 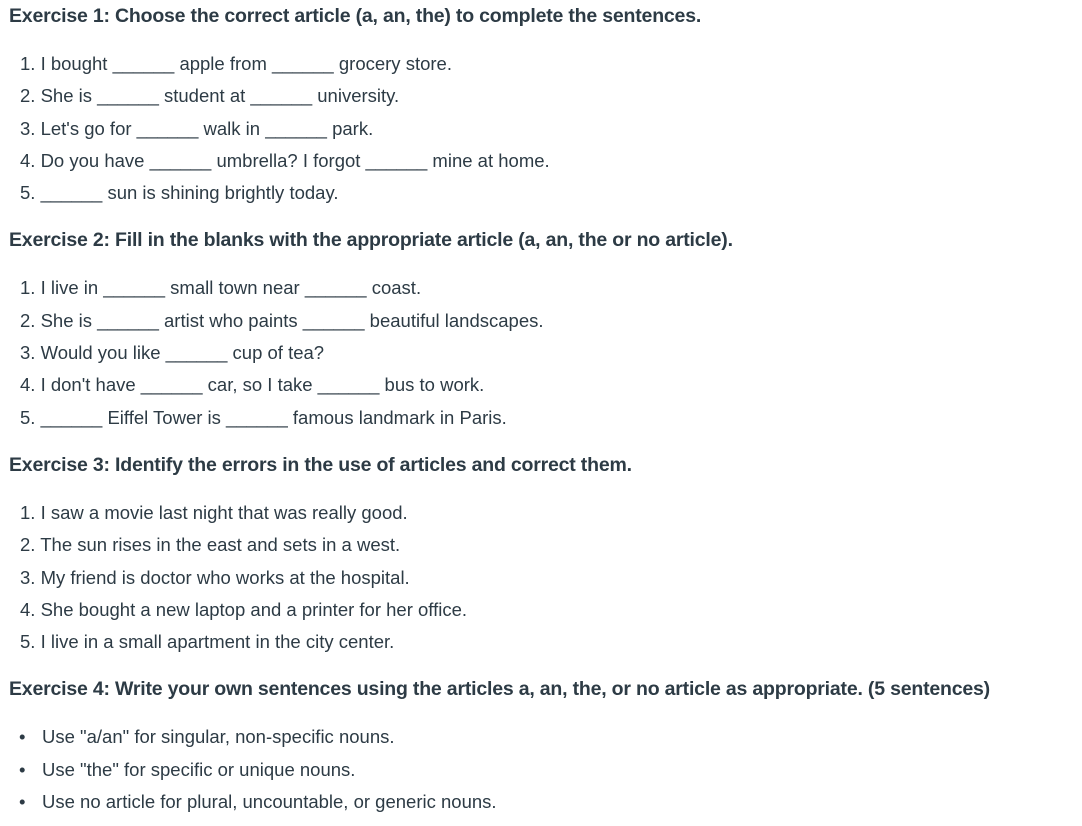 I want to click on list-item: • Use "the" for specific or unique nouns., so click(x=545, y=770).